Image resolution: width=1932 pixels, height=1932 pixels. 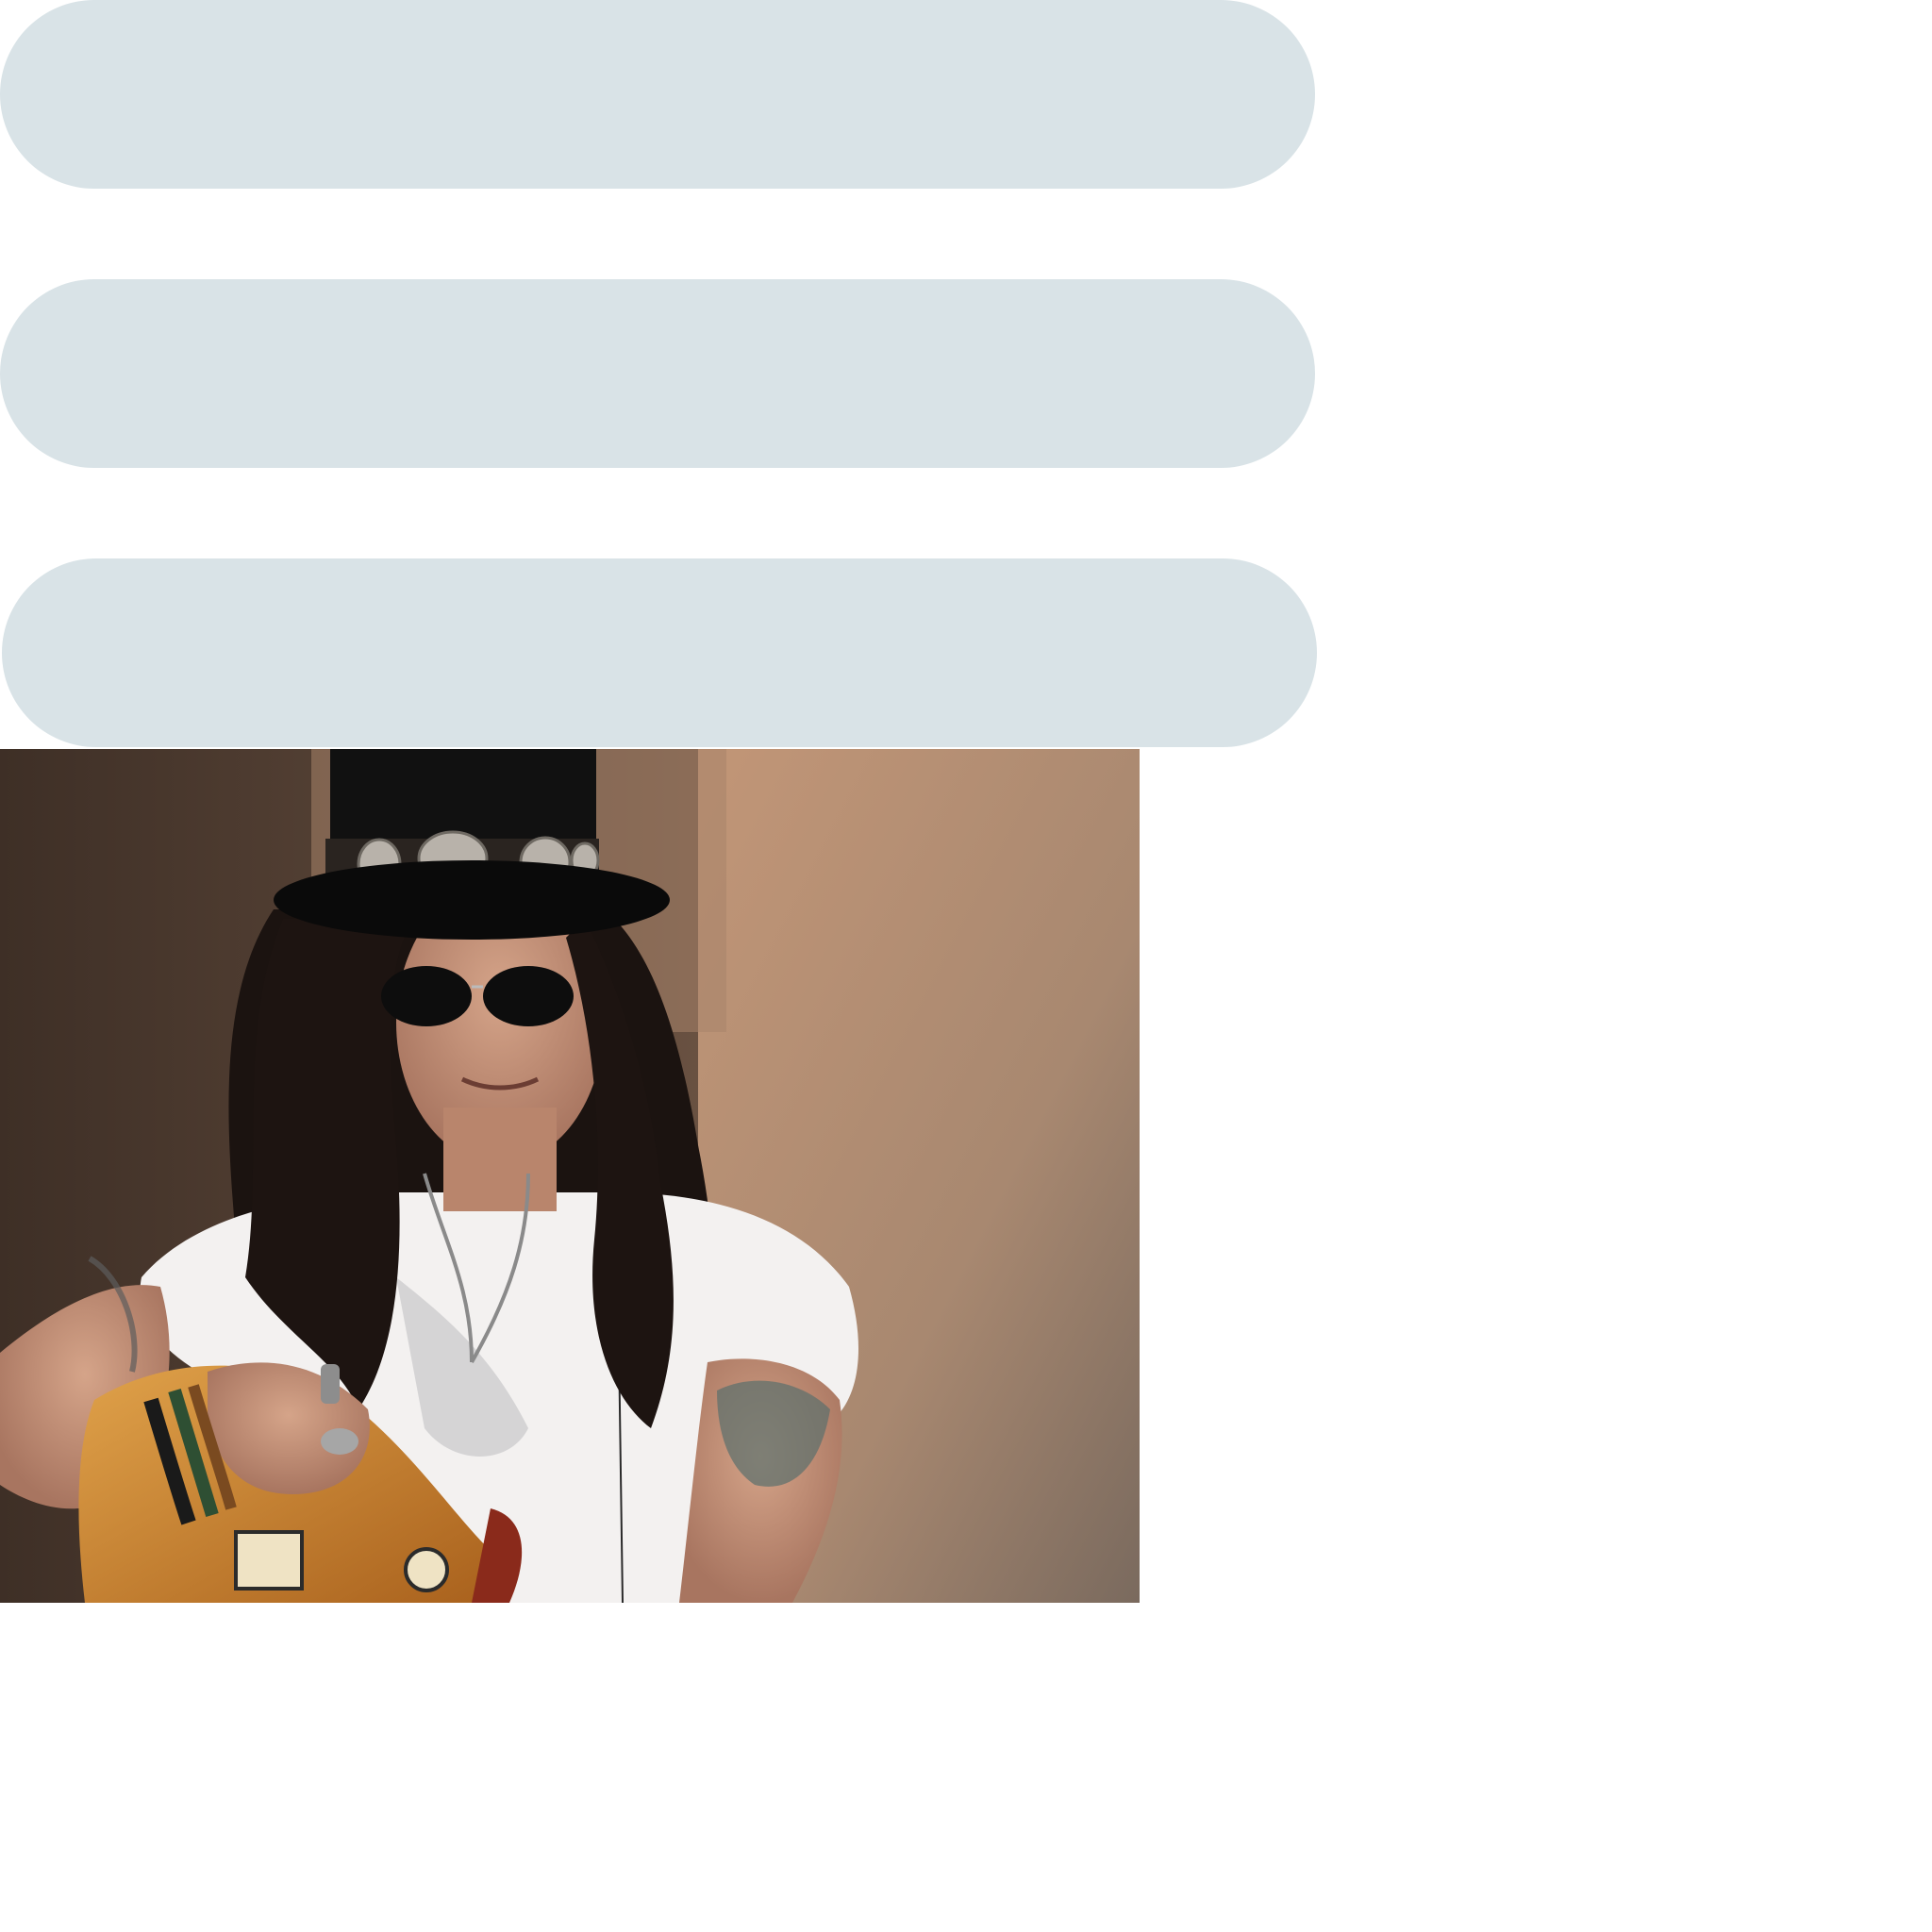 What do you see at coordinates (426, 996) in the screenshot?
I see `sunglasses-left` at bounding box center [426, 996].